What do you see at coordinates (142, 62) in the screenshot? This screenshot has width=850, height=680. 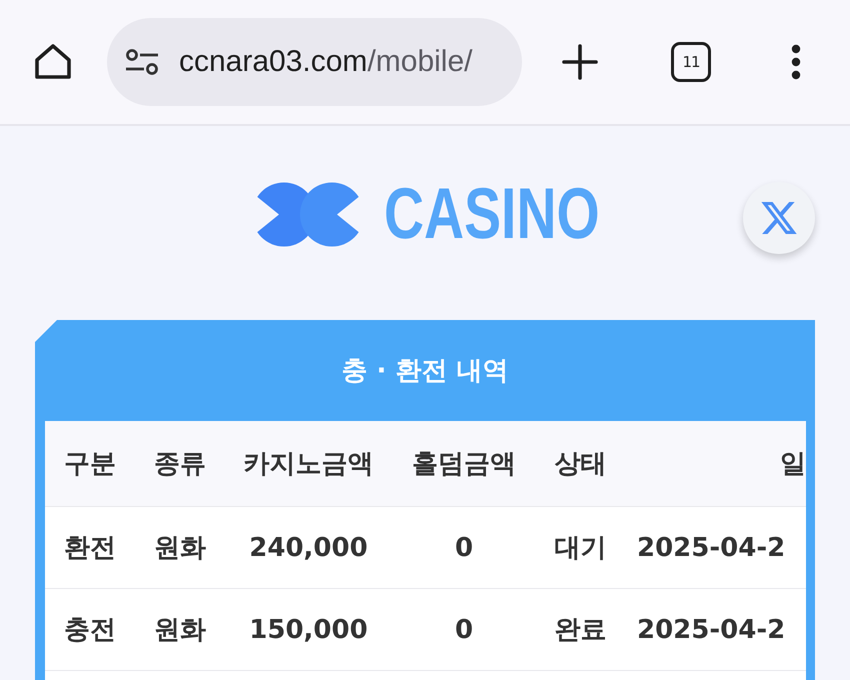 I see `tune-icon` at bounding box center [142, 62].